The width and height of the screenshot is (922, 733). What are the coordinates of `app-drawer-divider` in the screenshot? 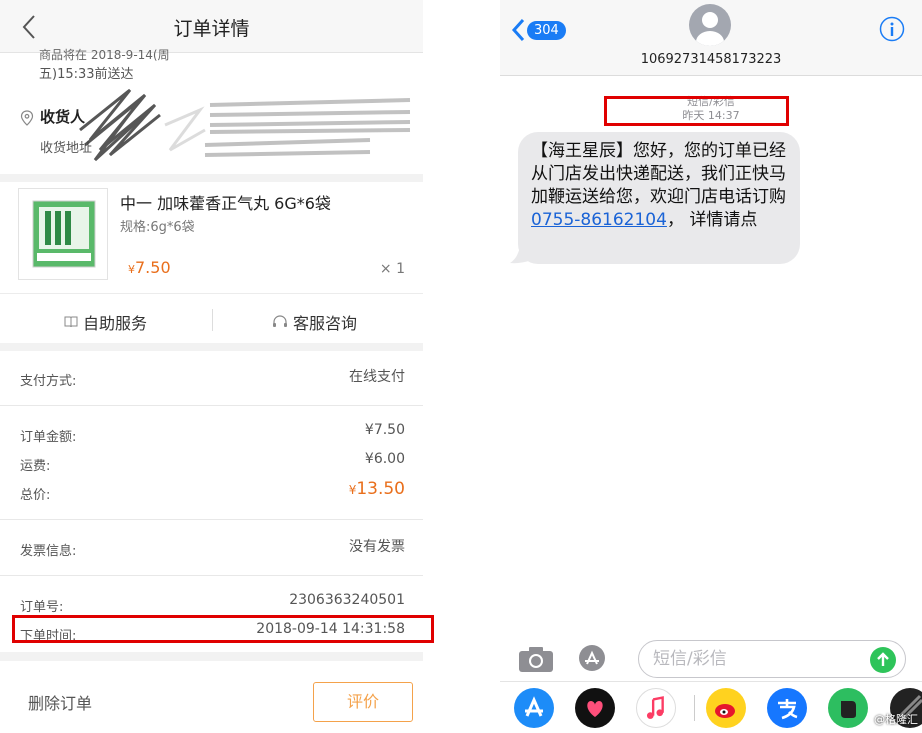 It's located at (694, 708).